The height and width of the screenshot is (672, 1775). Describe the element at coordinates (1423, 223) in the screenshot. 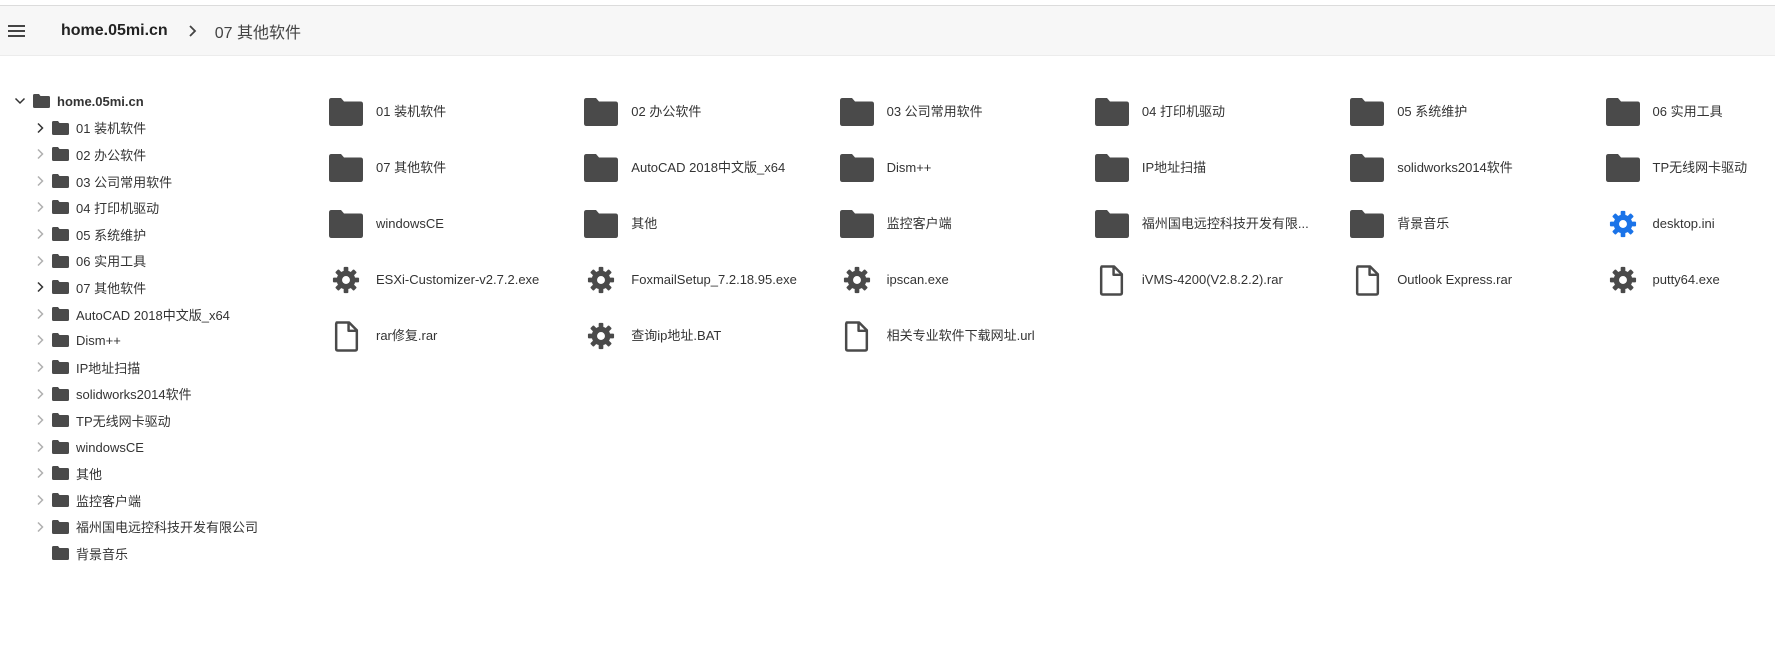

I see `item-name: 背景音乐` at that location.